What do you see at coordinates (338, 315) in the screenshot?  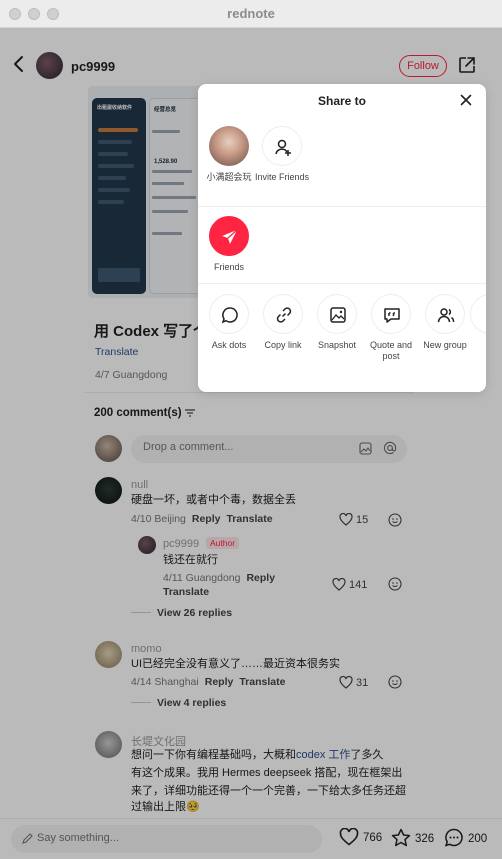 I see `image-icon` at bounding box center [338, 315].